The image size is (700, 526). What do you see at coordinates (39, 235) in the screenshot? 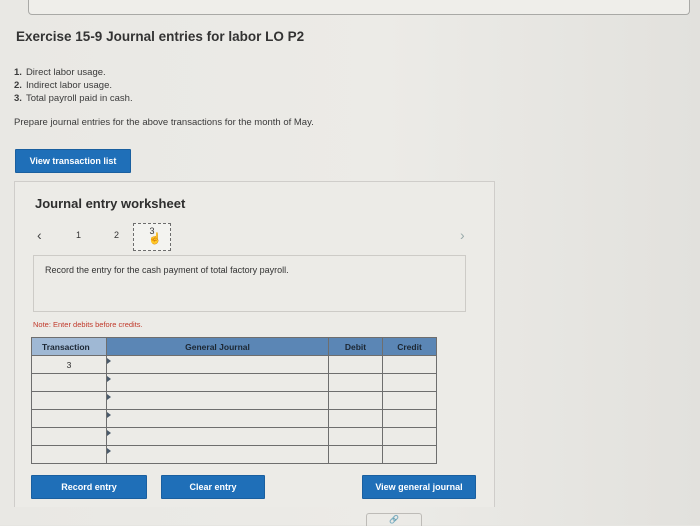
I see `chevron-left-icon: ‹` at bounding box center [39, 235].